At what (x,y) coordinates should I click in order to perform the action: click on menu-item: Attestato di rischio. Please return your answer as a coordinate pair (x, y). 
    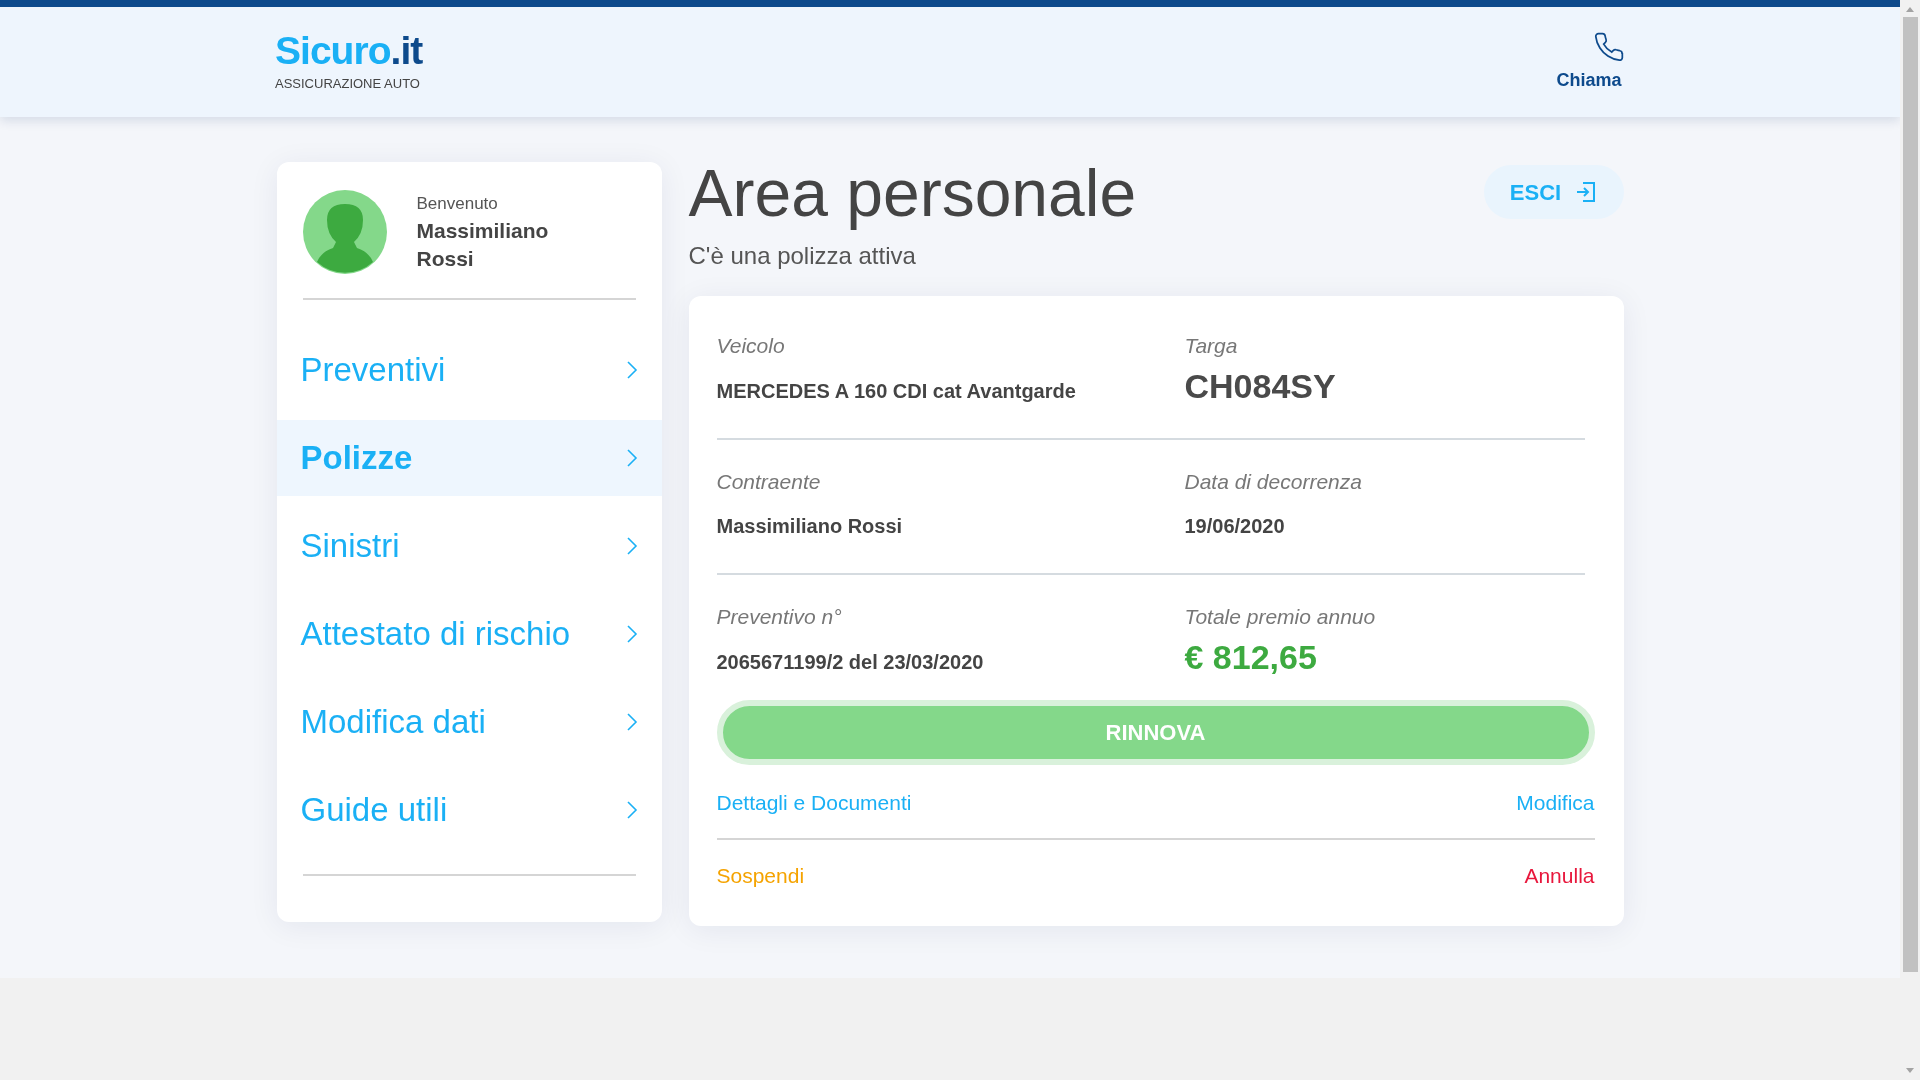
    Looking at the image, I should click on (469, 634).